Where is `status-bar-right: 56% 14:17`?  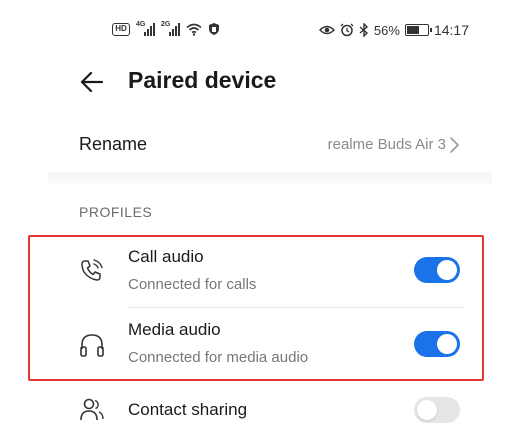 status-bar-right: 56% 14:17 is located at coordinates (393, 30).